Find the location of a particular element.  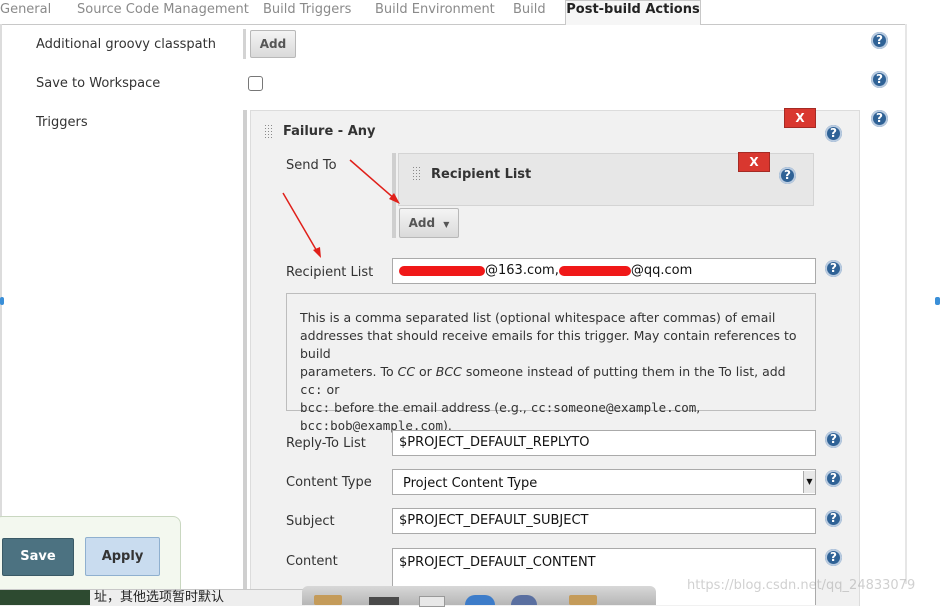

drag-handle-icon is located at coordinates (269, 132).